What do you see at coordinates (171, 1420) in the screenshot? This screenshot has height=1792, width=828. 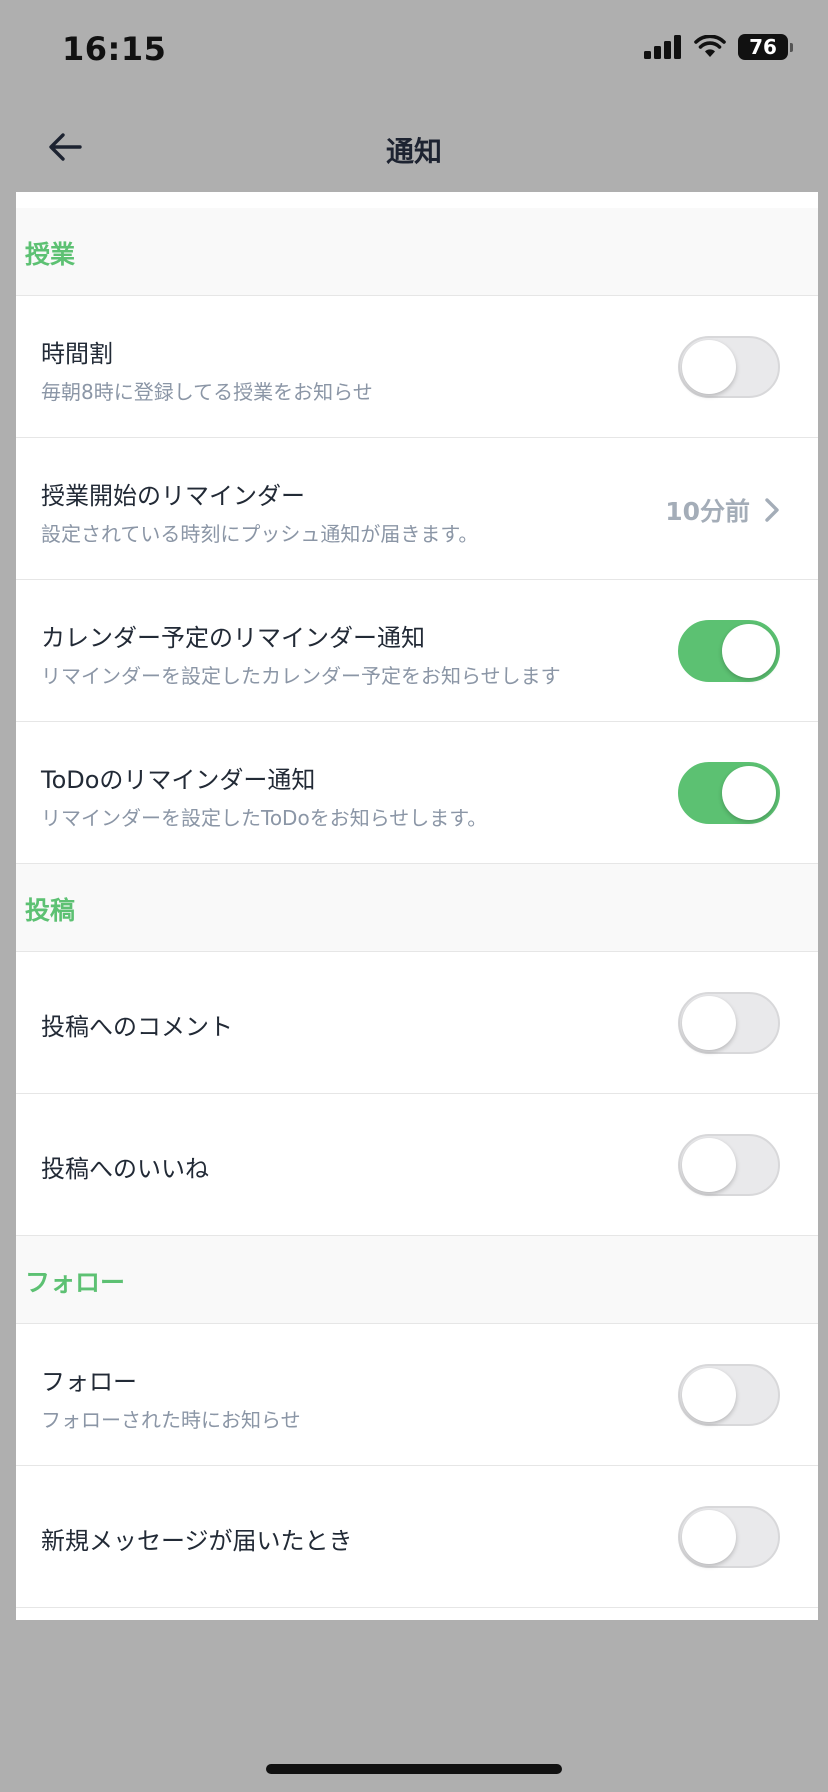 I see `row-subtitle: フォローされた時にお知らせ` at bounding box center [171, 1420].